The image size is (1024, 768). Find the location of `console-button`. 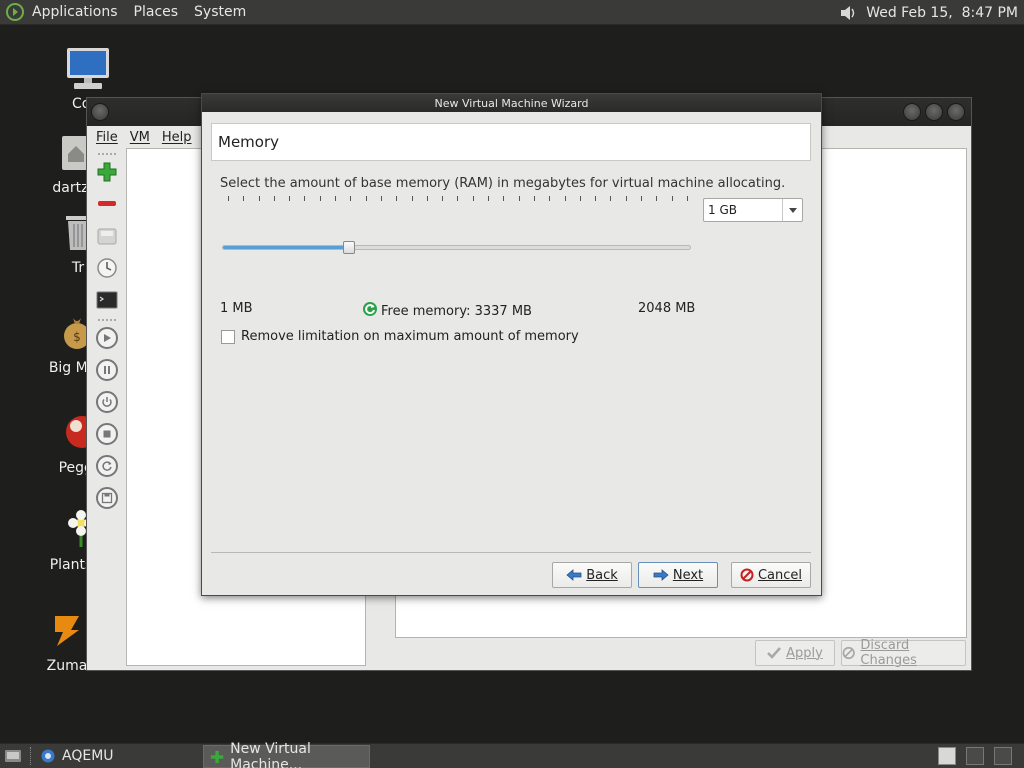

console-button is located at coordinates (107, 300).